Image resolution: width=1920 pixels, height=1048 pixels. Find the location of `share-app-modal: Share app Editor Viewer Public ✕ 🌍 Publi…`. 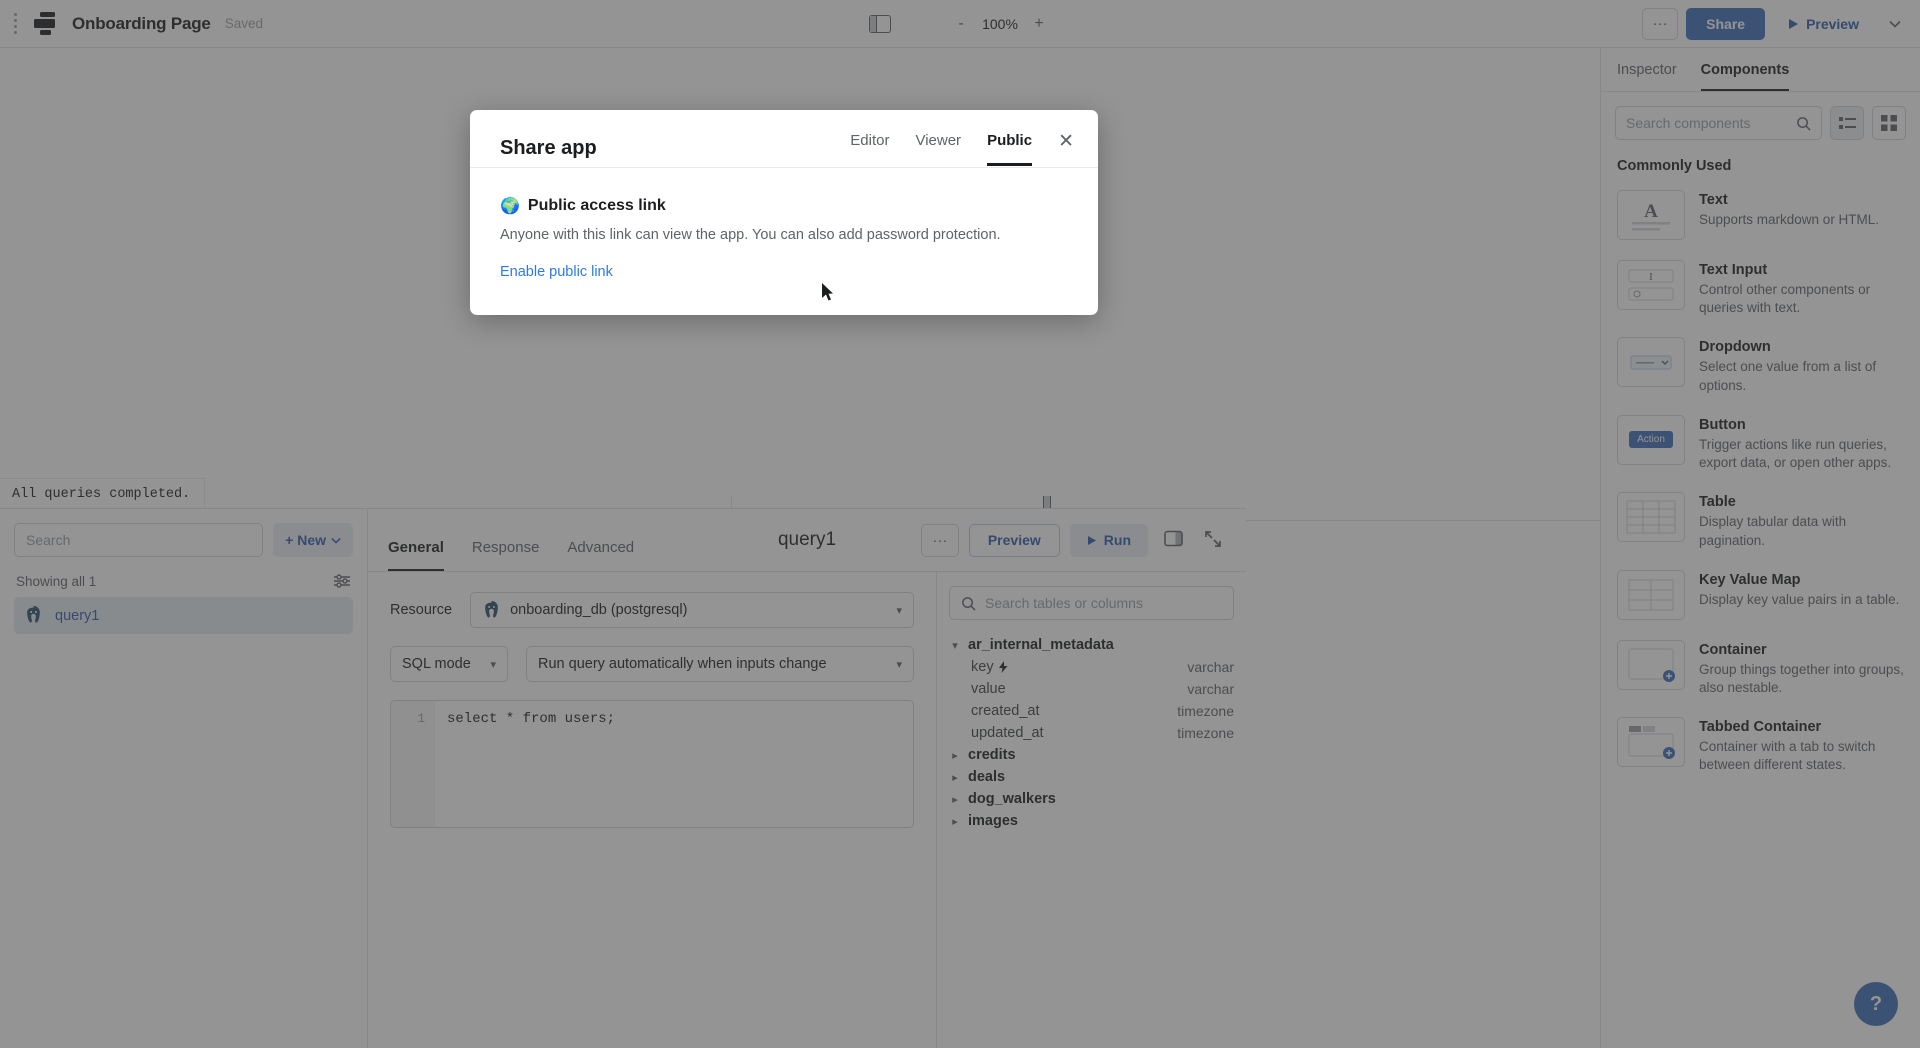

share-app-modal: Share app Editor Viewer Public ✕ 🌍 Publi… is located at coordinates (784, 212).